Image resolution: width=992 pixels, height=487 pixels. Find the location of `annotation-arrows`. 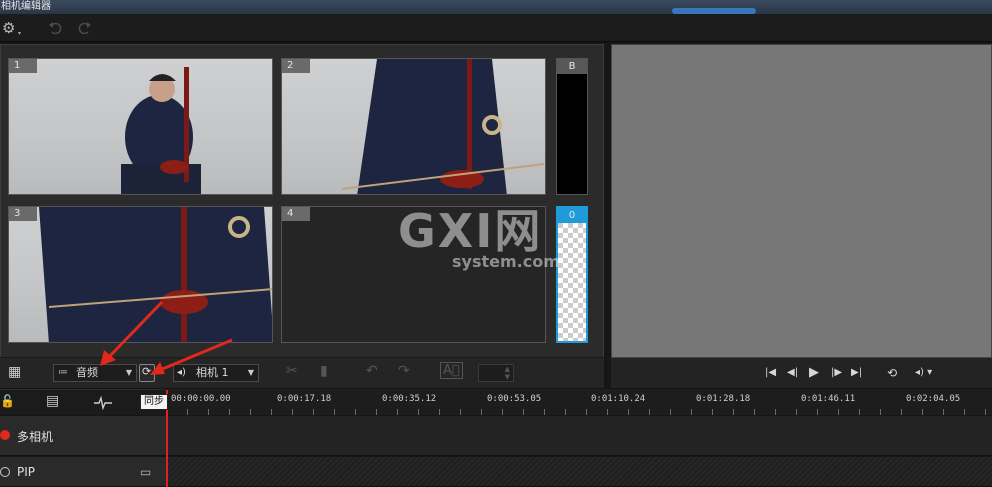

annotation-arrows is located at coordinates (166, 337).